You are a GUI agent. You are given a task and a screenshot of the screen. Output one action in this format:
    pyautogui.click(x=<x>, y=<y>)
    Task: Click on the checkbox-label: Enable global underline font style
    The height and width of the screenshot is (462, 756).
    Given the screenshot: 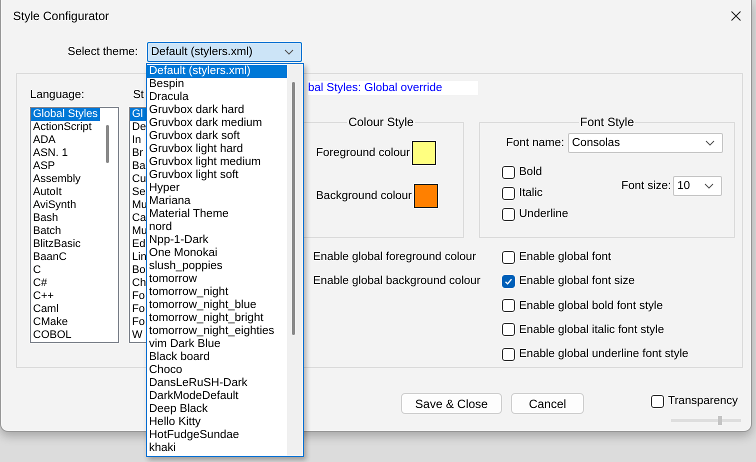 What is the action you would take?
    pyautogui.click(x=603, y=354)
    